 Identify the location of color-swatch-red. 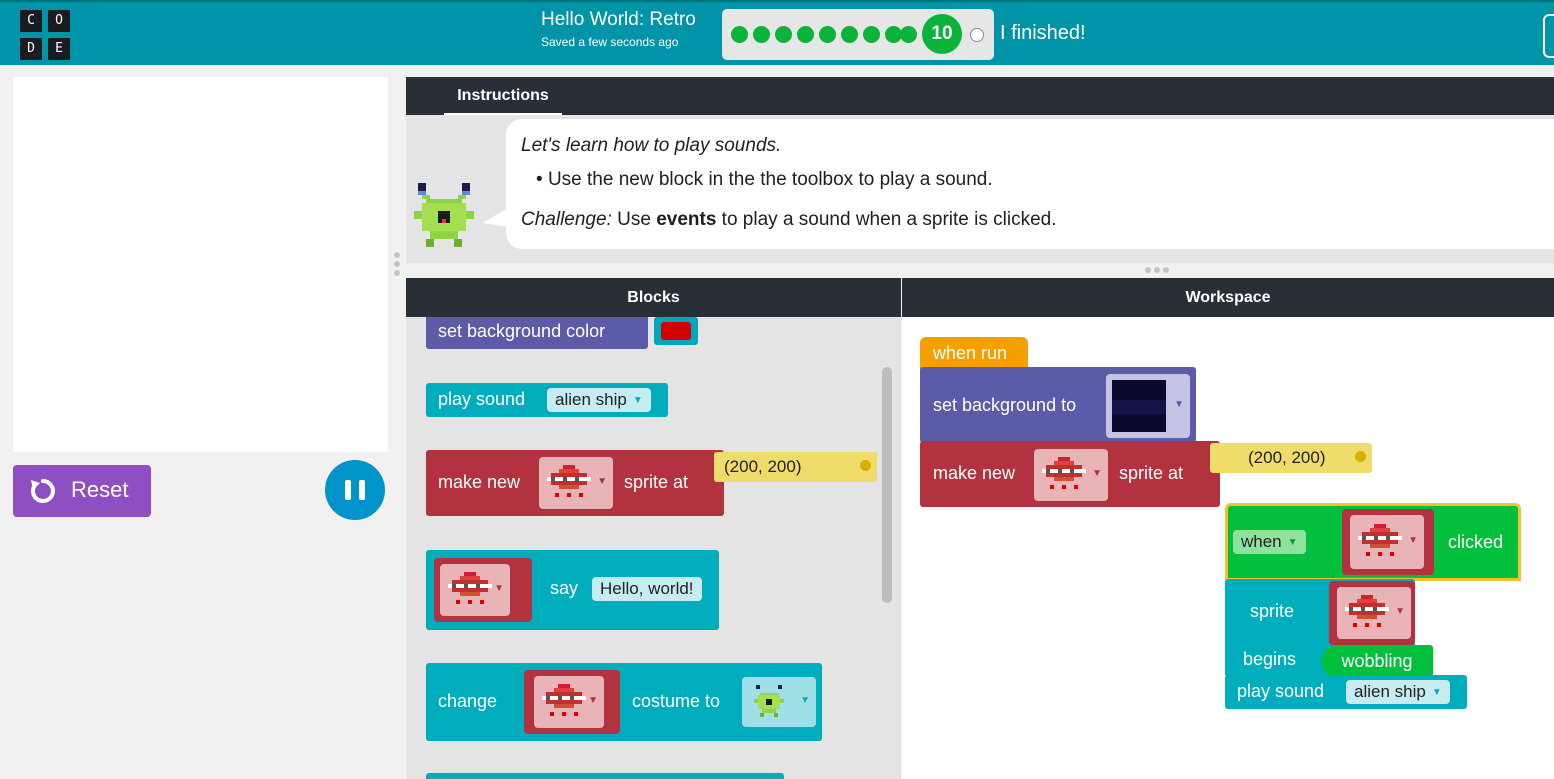
(676, 331).